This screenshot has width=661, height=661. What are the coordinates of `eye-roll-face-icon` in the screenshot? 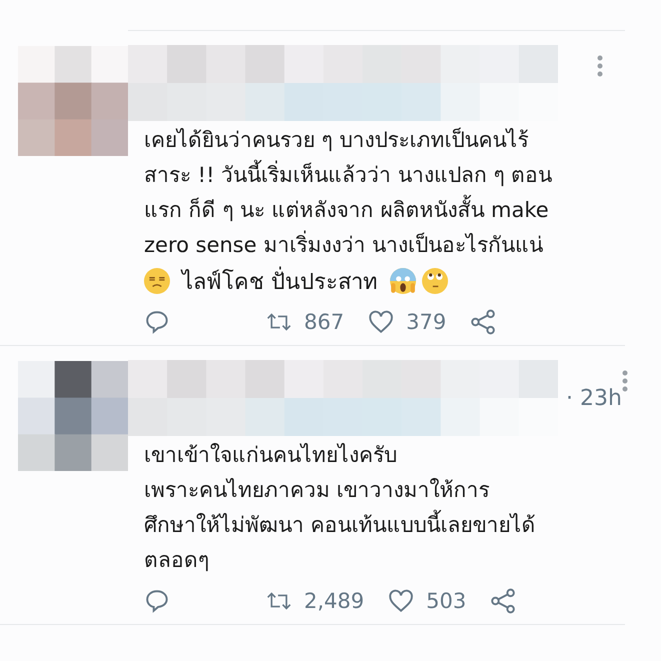 It's located at (435, 281).